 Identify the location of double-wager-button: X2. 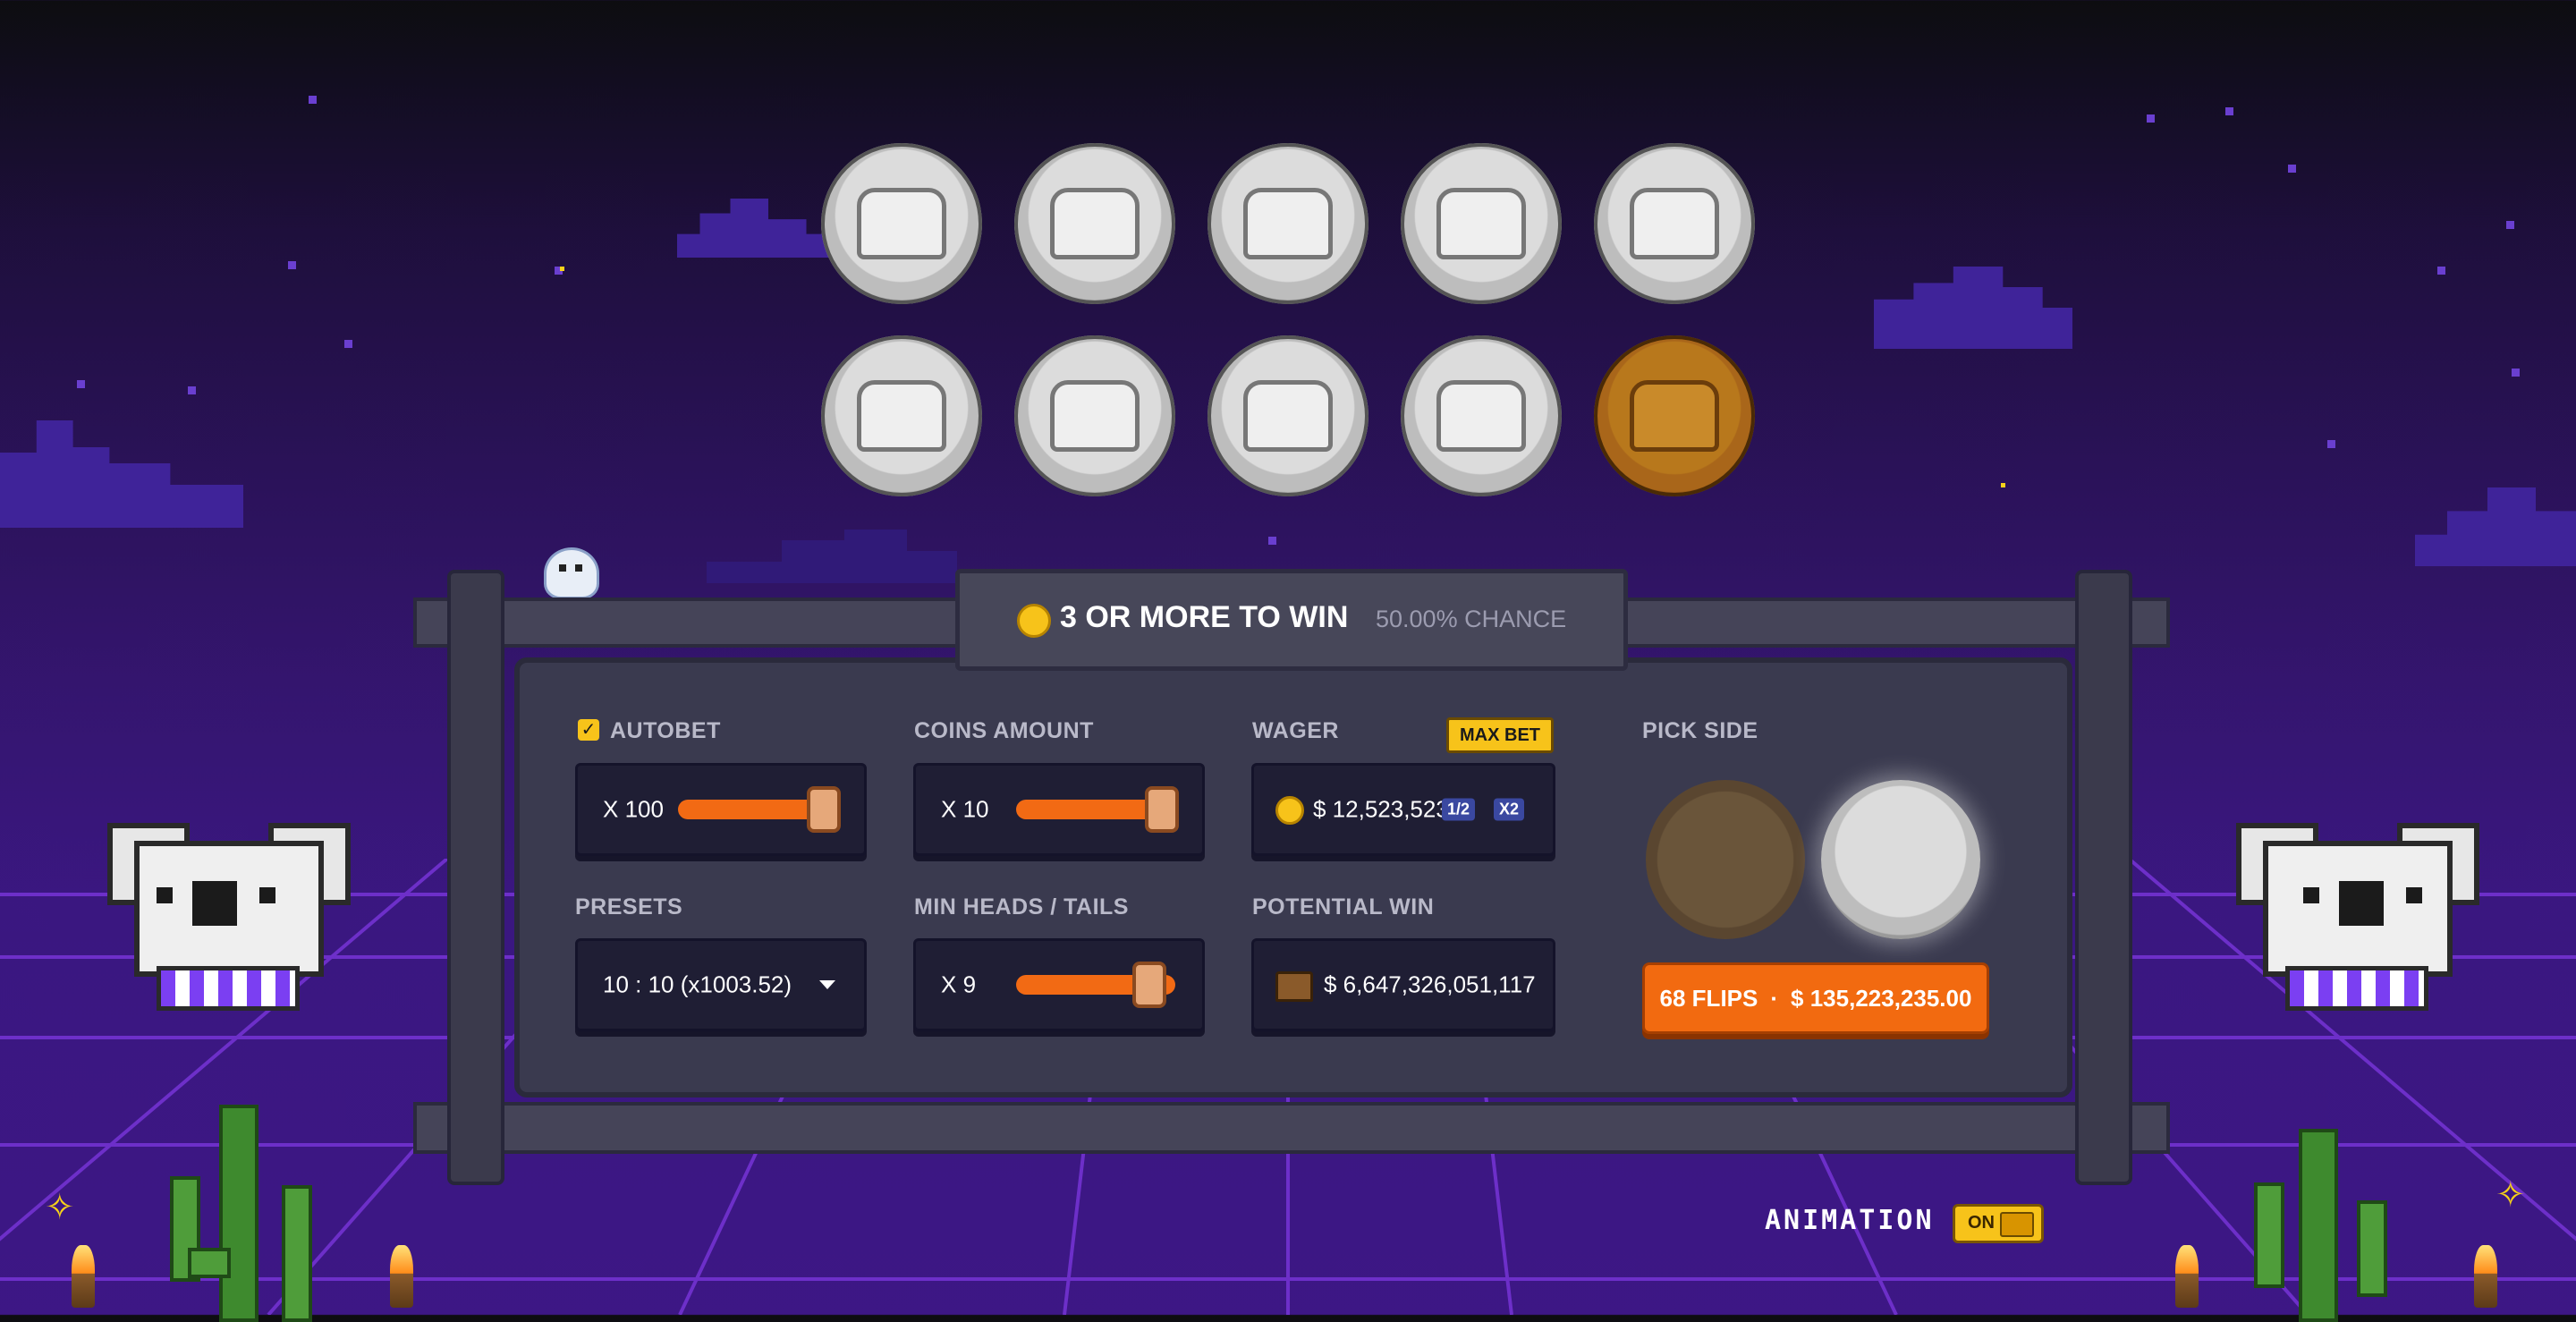
(1509, 809).